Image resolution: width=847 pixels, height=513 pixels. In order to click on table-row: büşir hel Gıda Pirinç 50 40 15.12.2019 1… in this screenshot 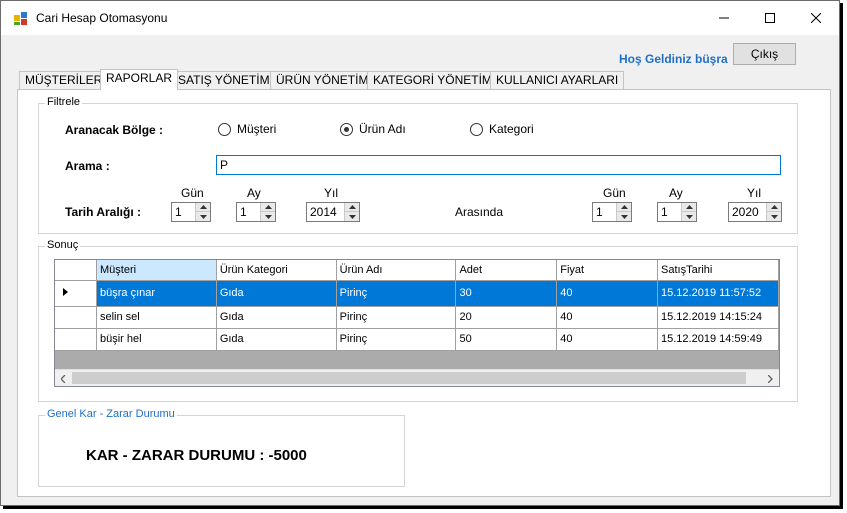, I will do `click(417, 339)`.